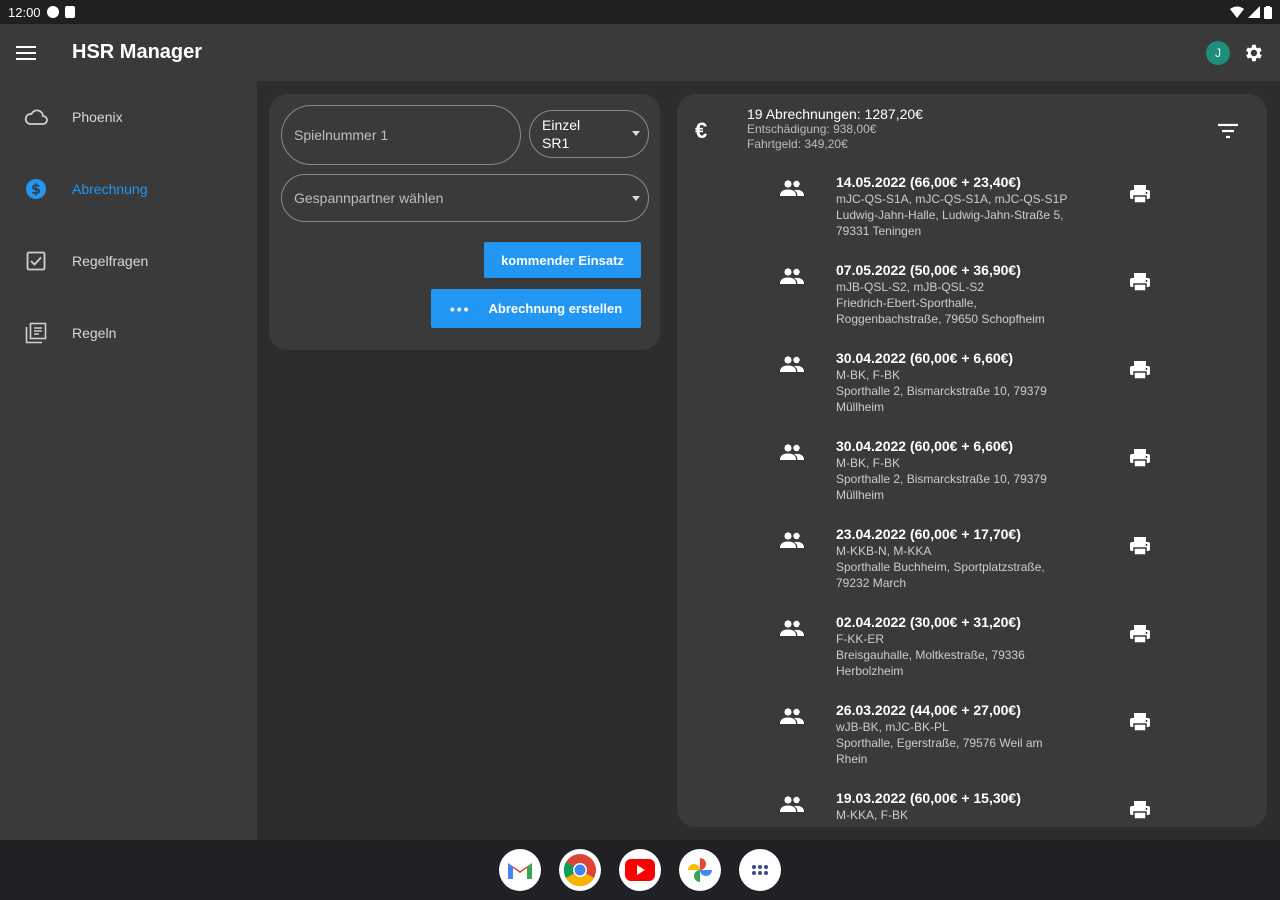 This screenshot has height=900, width=1280. Describe the element at coordinates (69, 12) in the screenshot. I see `sim-card-icon` at that location.